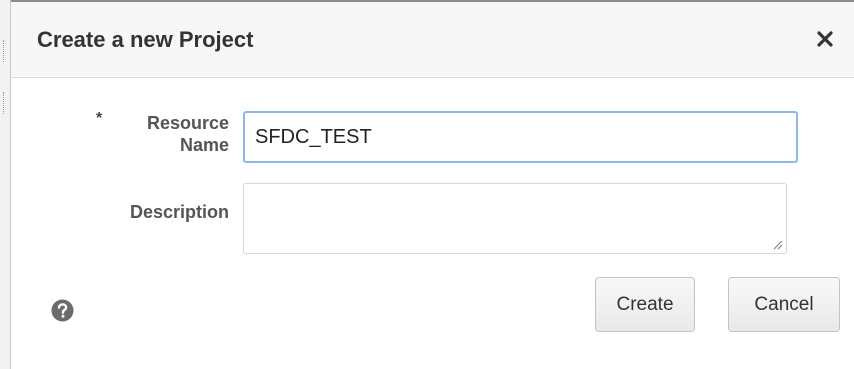 The image size is (854, 369). What do you see at coordinates (784, 304) in the screenshot?
I see `cancel-button: Cancel` at bounding box center [784, 304].